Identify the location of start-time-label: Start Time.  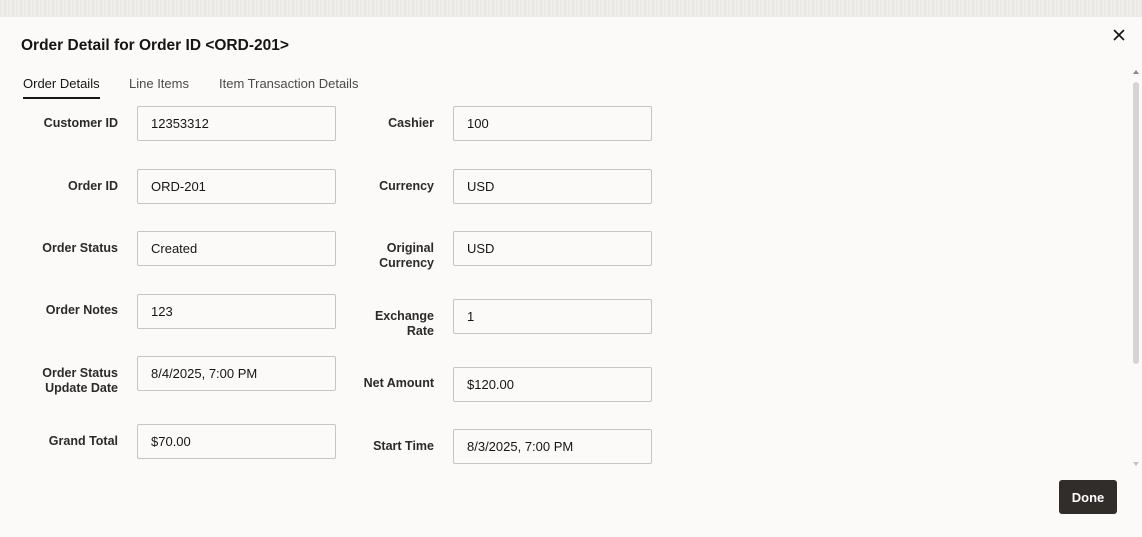
(403, 446).